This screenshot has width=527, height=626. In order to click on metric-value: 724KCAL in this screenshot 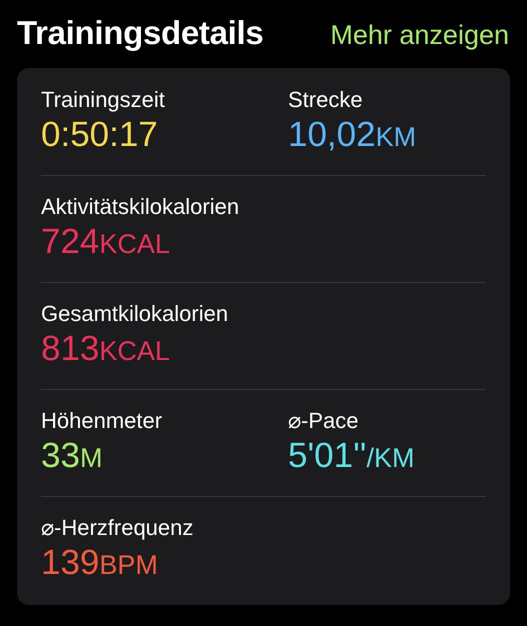, I will do `click(105, 242)`.